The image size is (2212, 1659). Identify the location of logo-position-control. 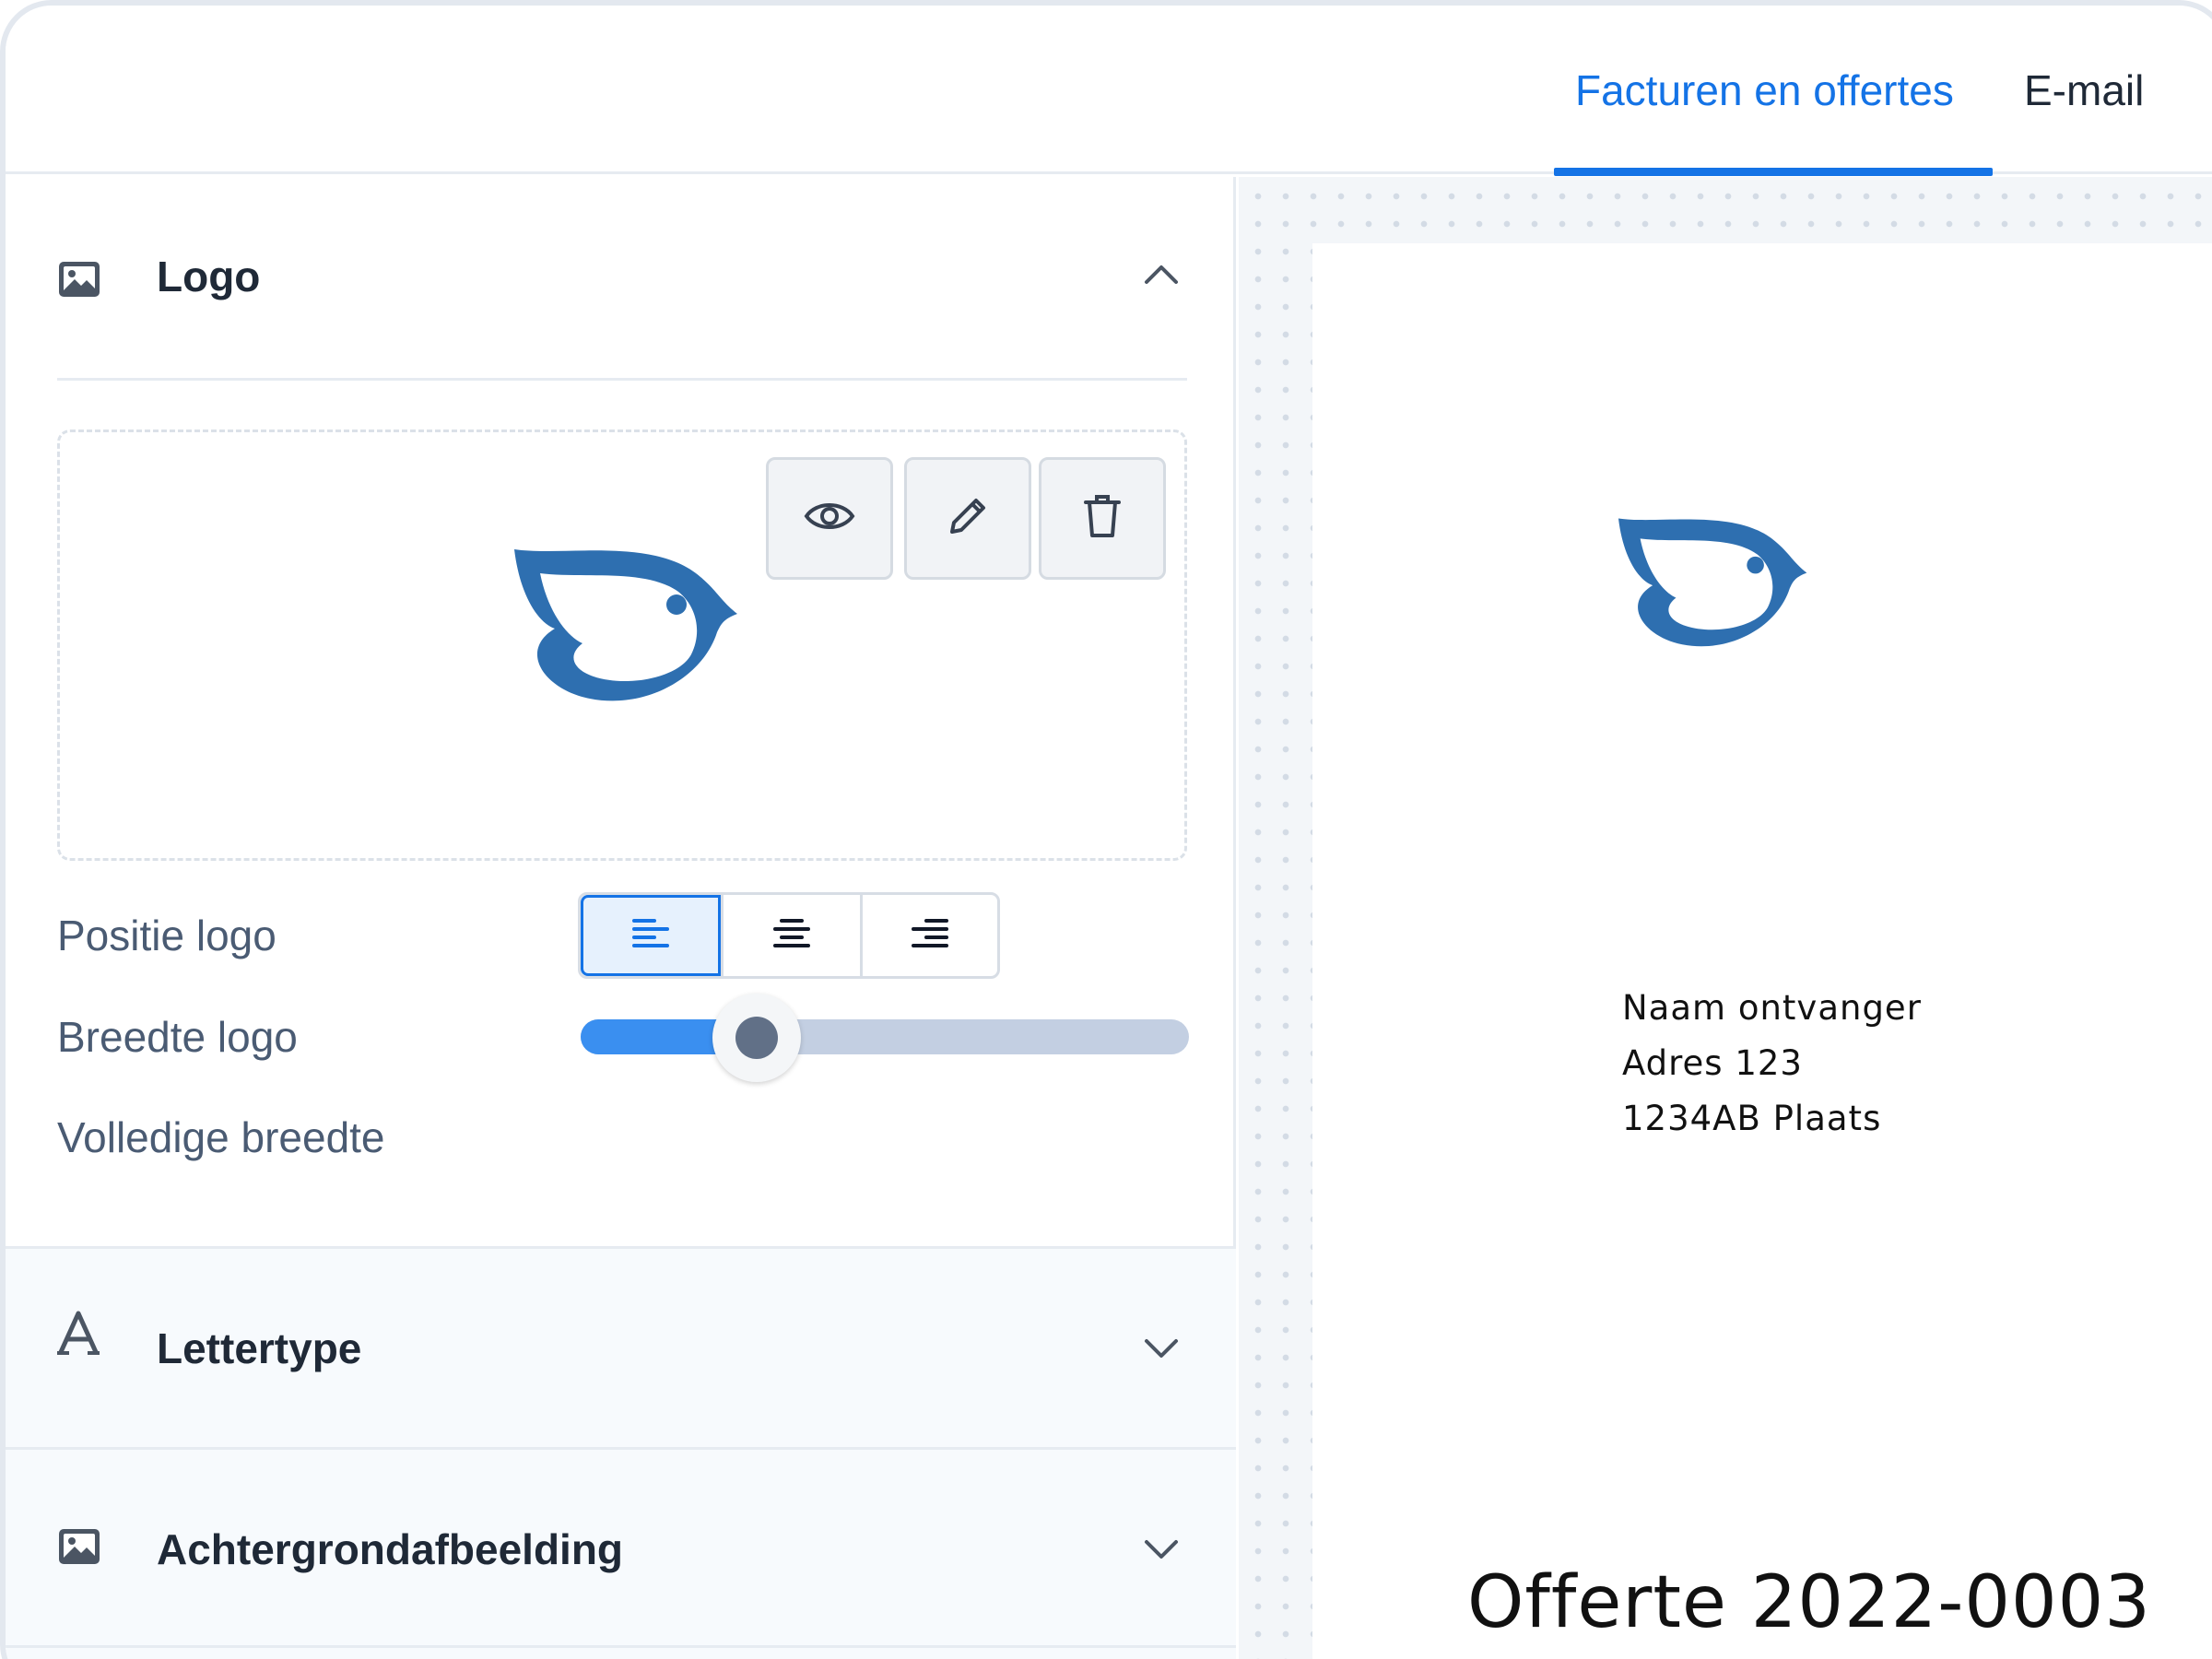
(789, 935).